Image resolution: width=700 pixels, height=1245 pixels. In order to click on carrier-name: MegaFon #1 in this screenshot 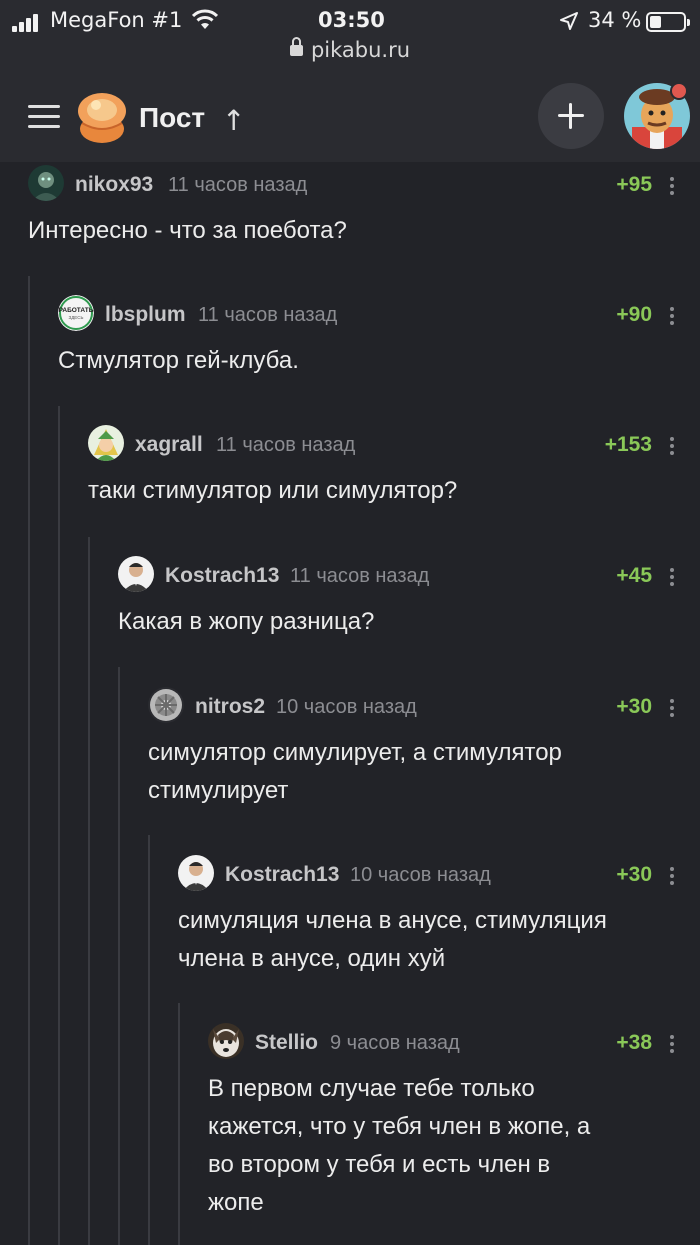, I will do `click(116, 20)`.